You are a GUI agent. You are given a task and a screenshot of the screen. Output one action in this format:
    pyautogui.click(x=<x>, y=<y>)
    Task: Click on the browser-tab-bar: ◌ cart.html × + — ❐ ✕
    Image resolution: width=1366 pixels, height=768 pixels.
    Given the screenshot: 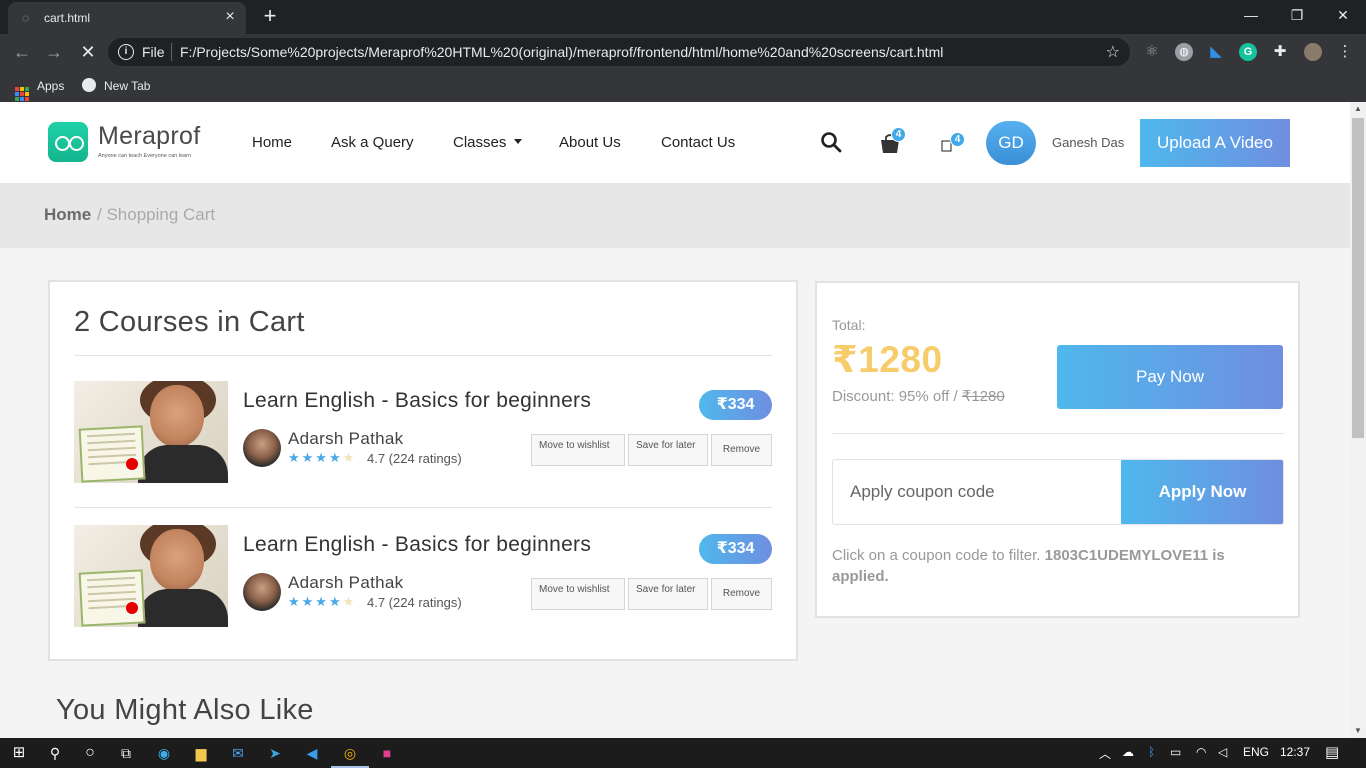 What is the action you would take?
    pyautogui.click(x=683, y=17)
    